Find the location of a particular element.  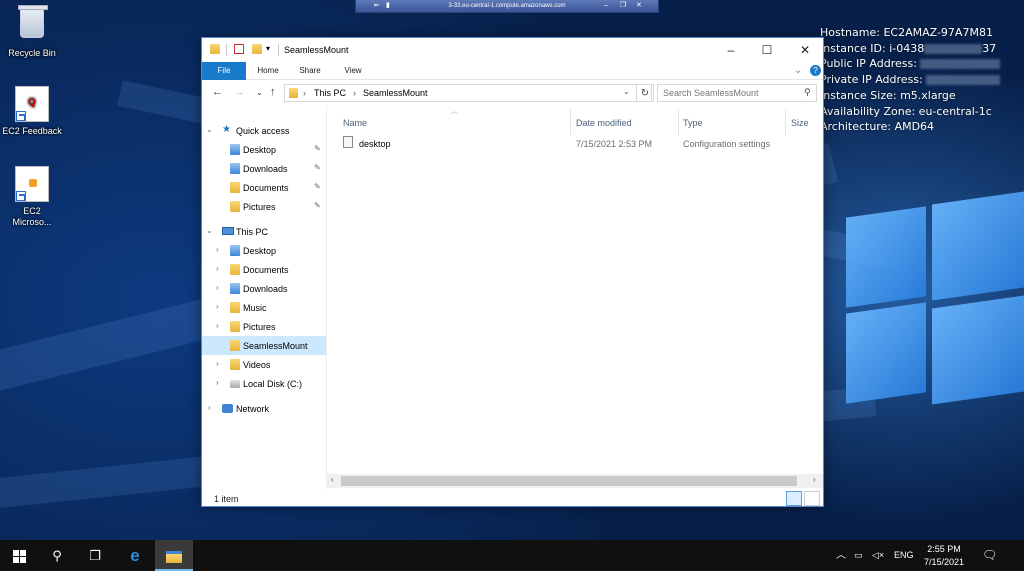

start-button is located at coordinates (19, 555).